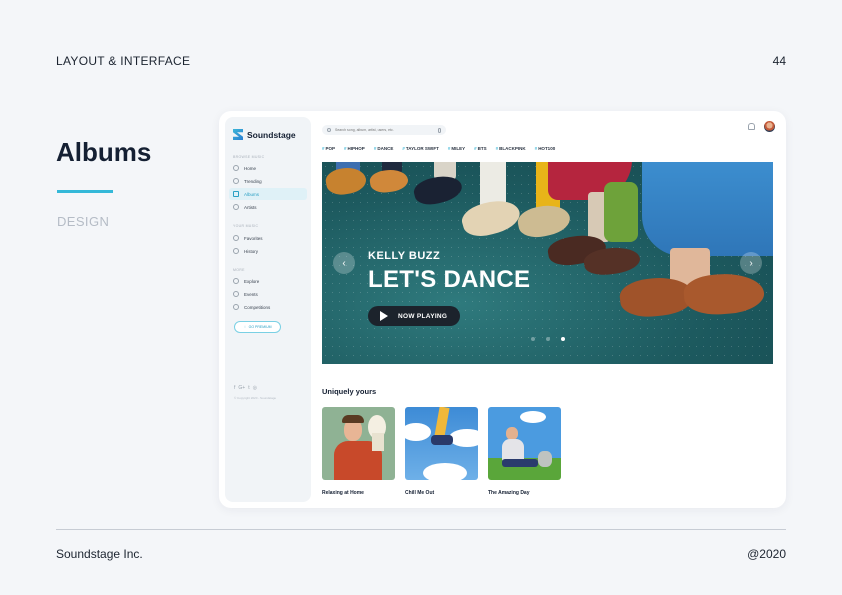  I want to click on sidebar-item-trending: Trending, so click(268, 181).